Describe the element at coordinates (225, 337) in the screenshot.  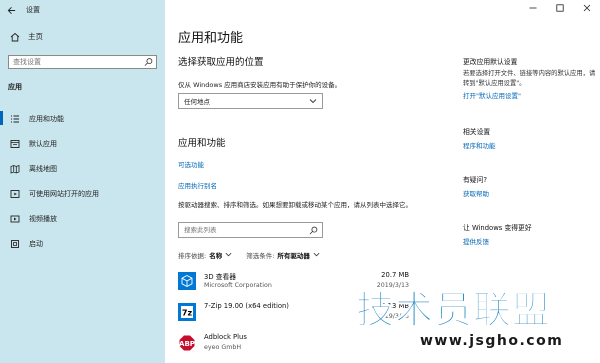
I see `app-name: Adblock Plus` at that location.